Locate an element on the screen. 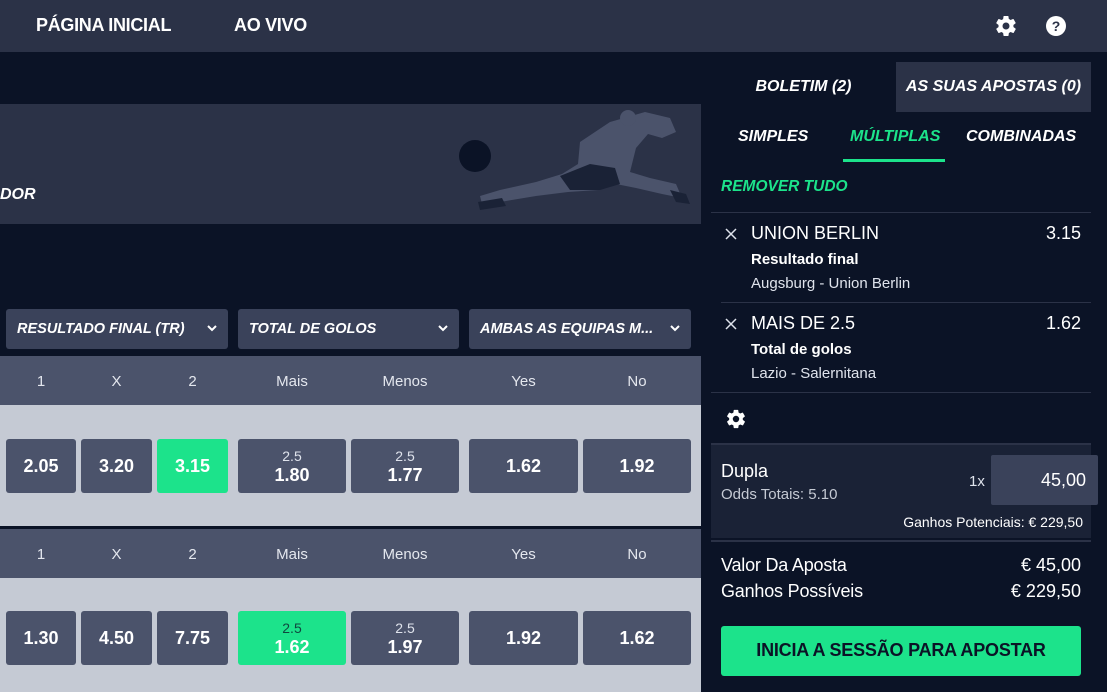 Image resolution: width=1107 pixels, height=692 pixels. market-dropdown-label: TOTAL DE GOLOS is located at coordinates (313, 329).